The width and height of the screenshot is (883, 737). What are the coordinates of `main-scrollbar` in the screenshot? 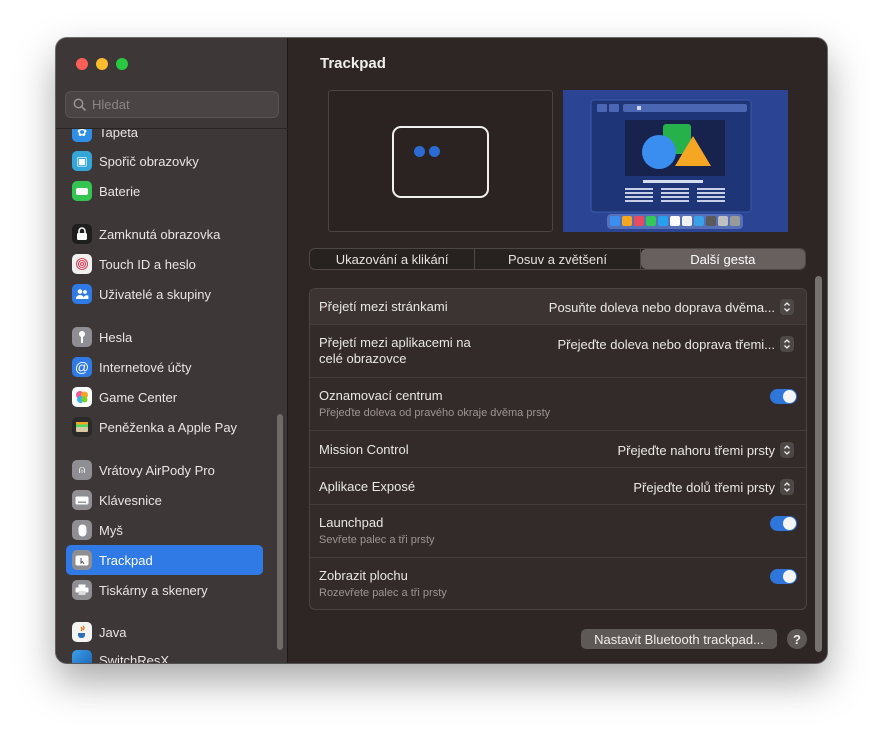 It's located at (818, 464).